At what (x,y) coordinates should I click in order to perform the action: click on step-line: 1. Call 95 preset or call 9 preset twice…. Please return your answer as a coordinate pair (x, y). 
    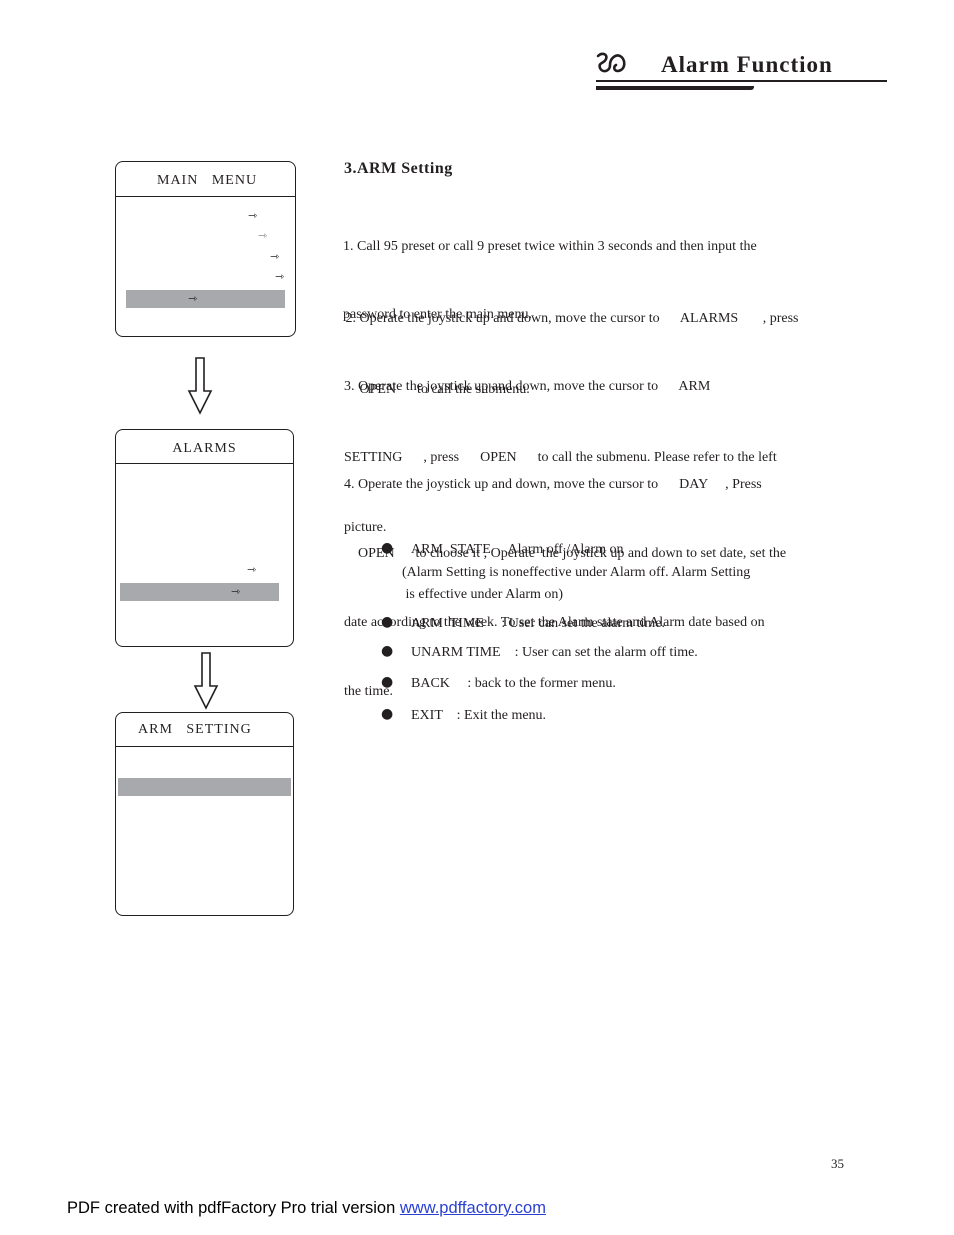
    Looking at the image, I should click on (550, 246).